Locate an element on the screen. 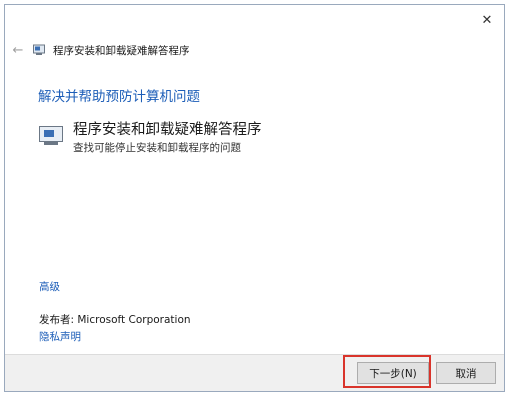  back-arrow-icon: ← is located at coordinates (18, 50).